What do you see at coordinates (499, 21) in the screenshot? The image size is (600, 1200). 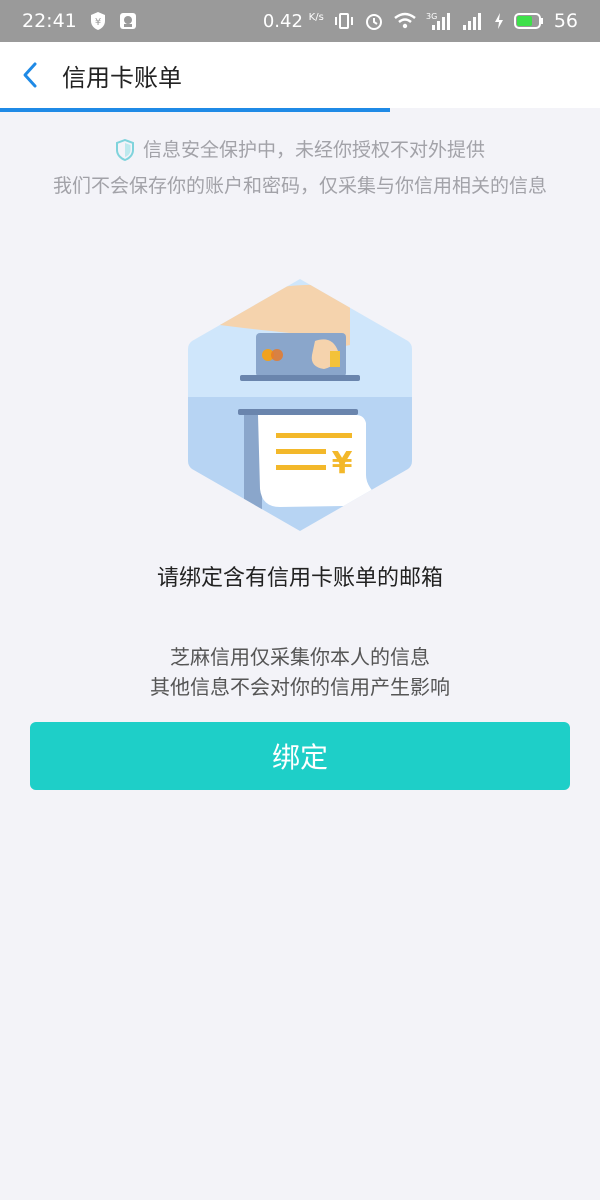 I see `charging-icon` at bounding box center [499, 21].